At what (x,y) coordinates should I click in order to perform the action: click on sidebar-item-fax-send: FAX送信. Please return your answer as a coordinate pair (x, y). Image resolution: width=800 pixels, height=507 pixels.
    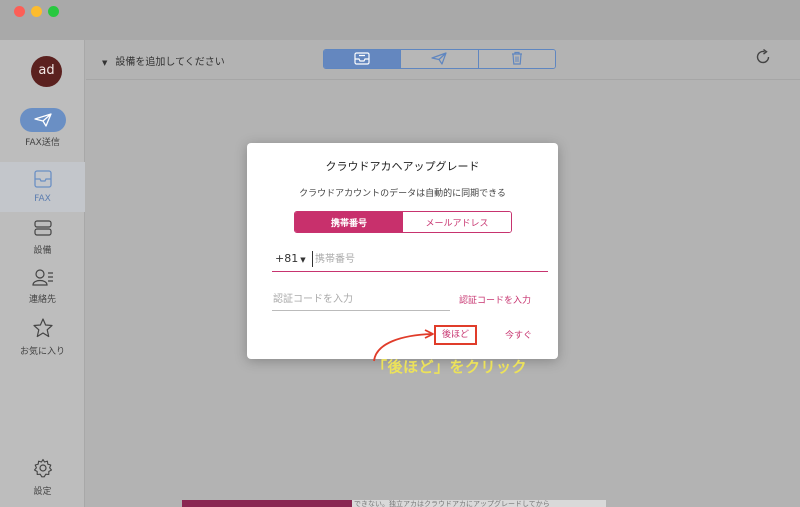
    Looking at the image, I should click on (42, 128).